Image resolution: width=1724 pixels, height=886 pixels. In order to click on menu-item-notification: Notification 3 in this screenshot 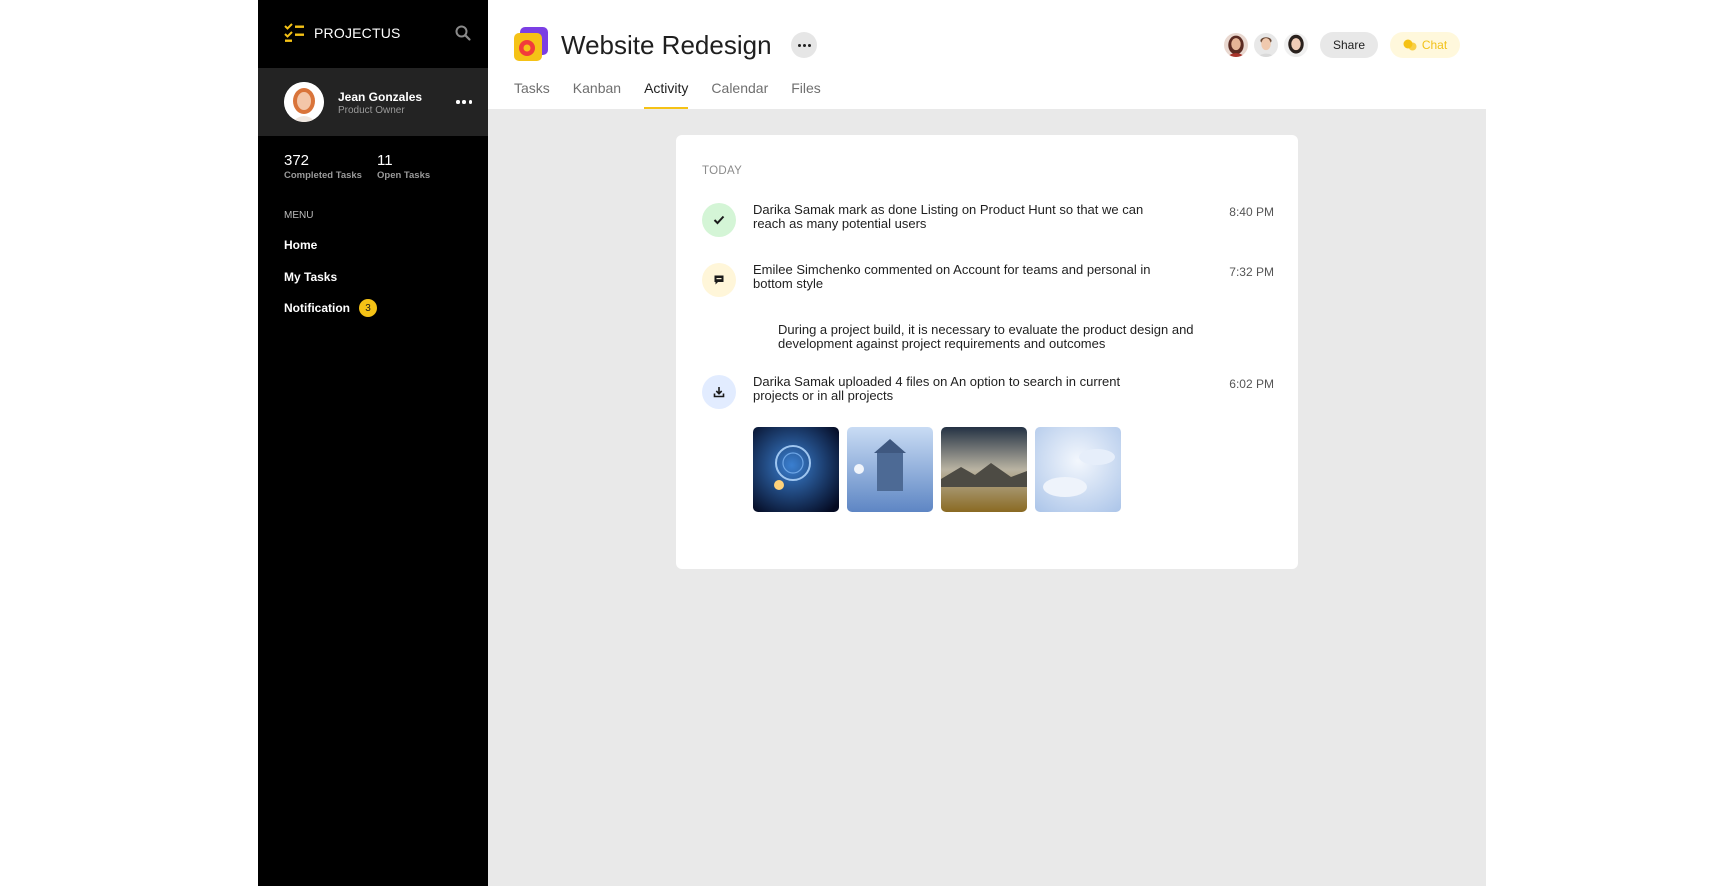, I will do `click(330, 308)`.